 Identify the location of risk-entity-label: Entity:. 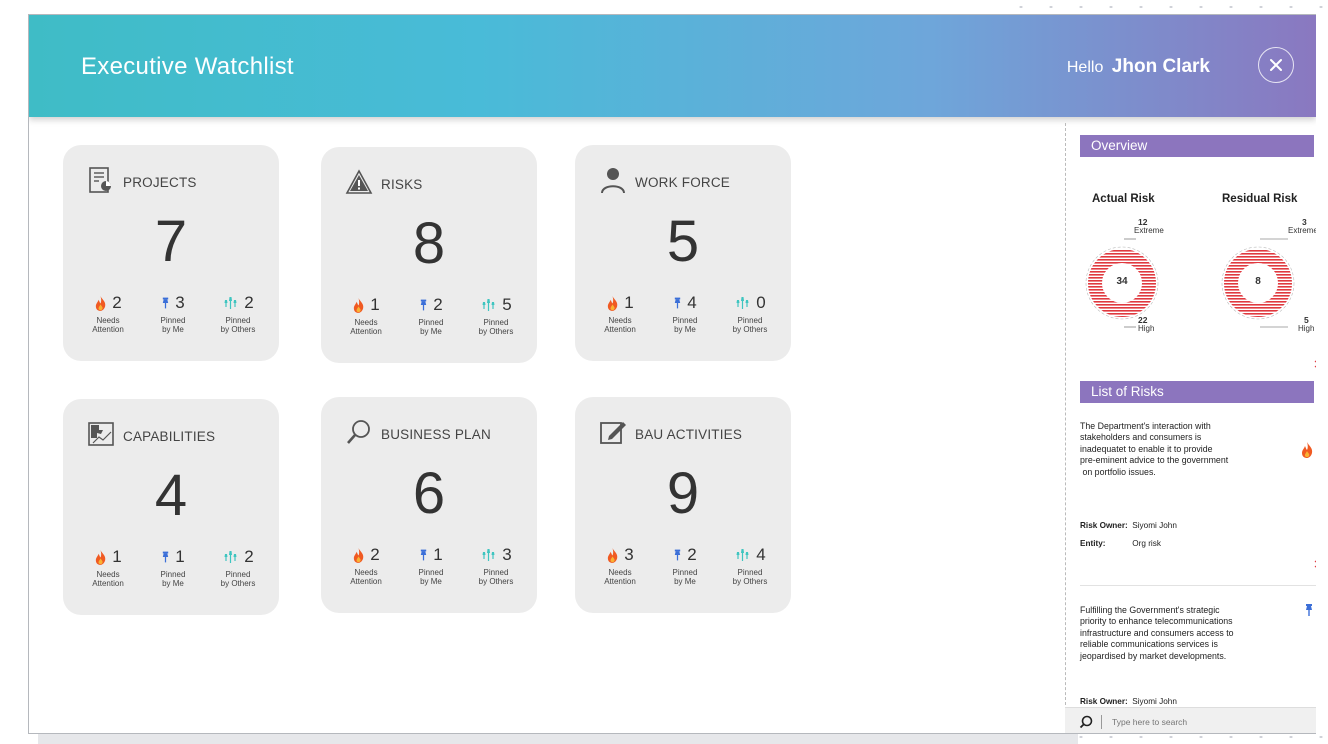
(1093, 543).